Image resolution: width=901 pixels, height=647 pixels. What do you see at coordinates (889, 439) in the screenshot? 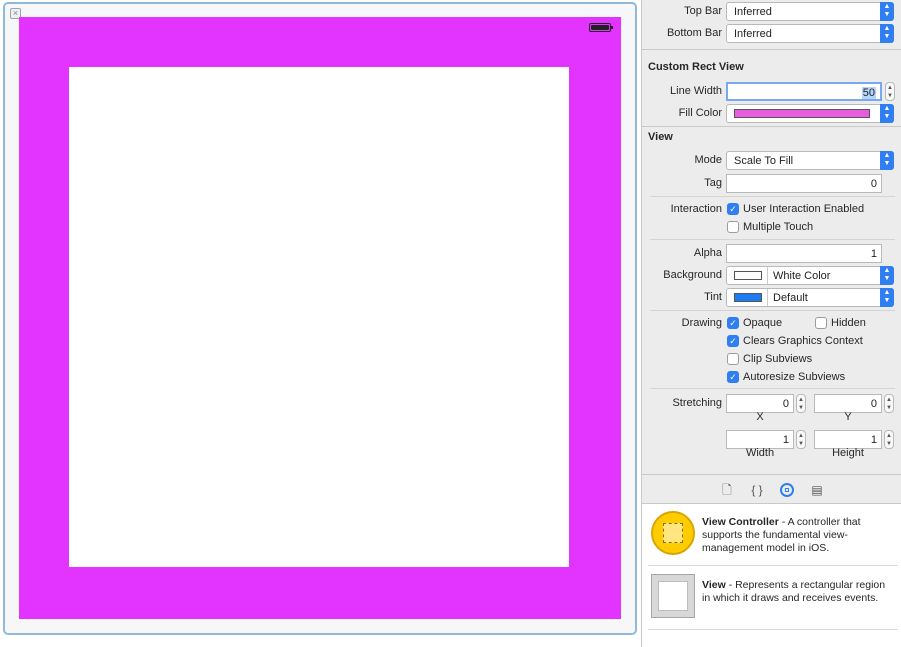
I see `stretching-height-stepper: ▲ ▼` at bounding box center [889, 439].